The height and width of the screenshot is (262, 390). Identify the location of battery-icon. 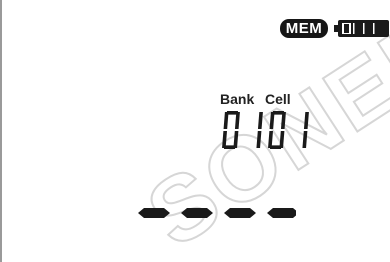
(362, 28).